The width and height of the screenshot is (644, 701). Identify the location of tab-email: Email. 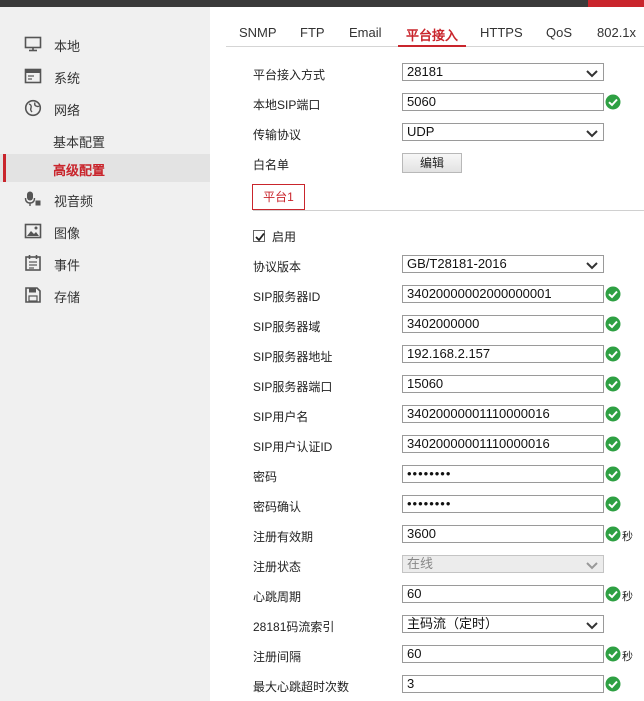
(365, 33).